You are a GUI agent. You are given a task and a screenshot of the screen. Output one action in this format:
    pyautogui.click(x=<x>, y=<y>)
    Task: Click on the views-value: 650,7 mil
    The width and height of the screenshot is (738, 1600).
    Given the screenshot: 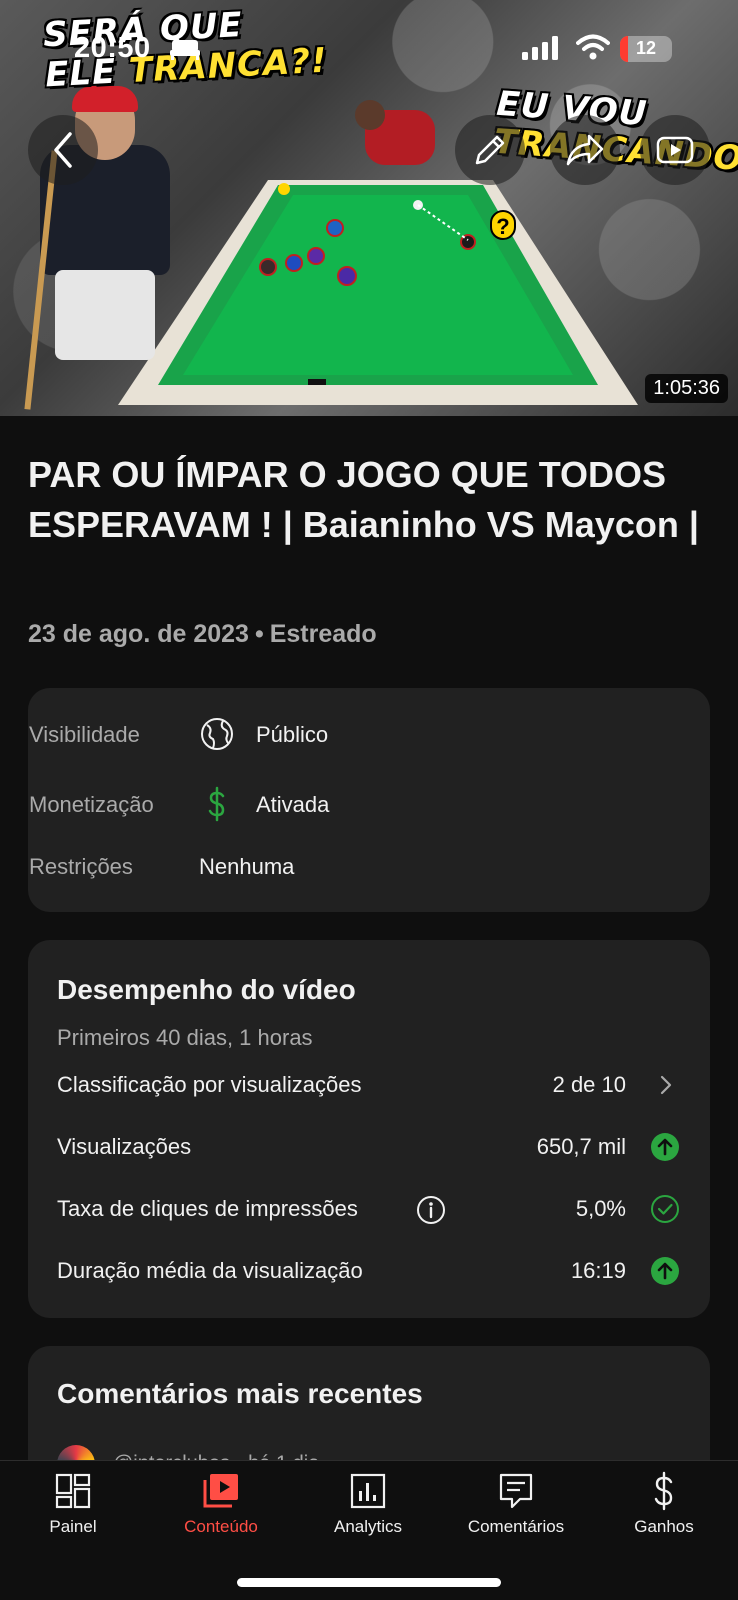 What is the action you would take?
    pyautogui.click(x=581, y=1146)
    